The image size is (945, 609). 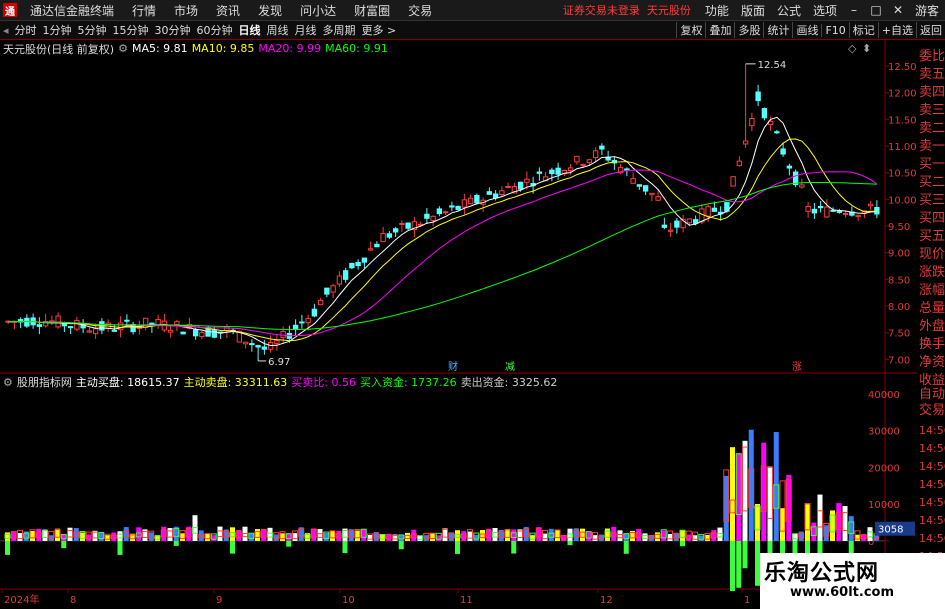 I want to click on panel-item-ask2: 卖二, so click(x=932, y=129).